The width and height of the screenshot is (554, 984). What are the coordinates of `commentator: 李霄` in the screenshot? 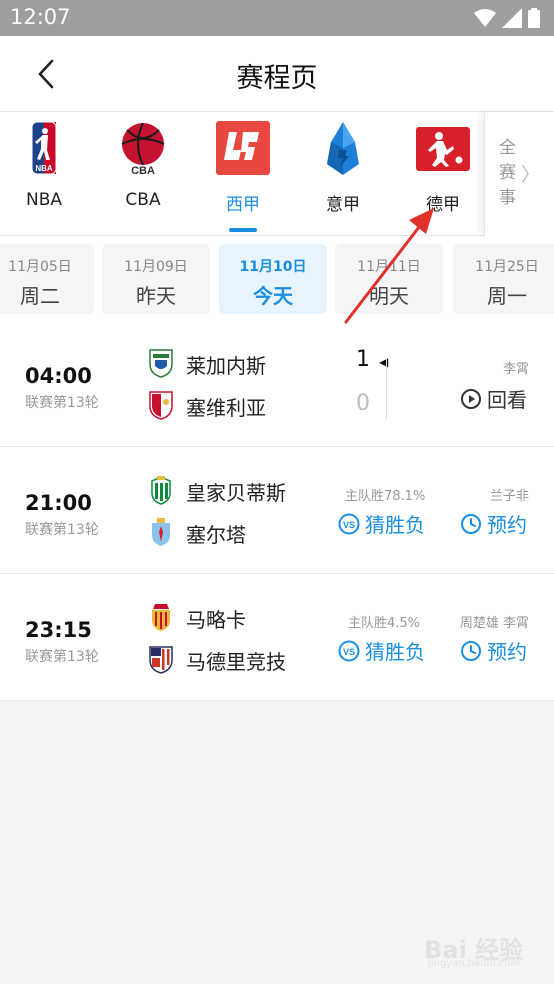 It's located at (515, 369).